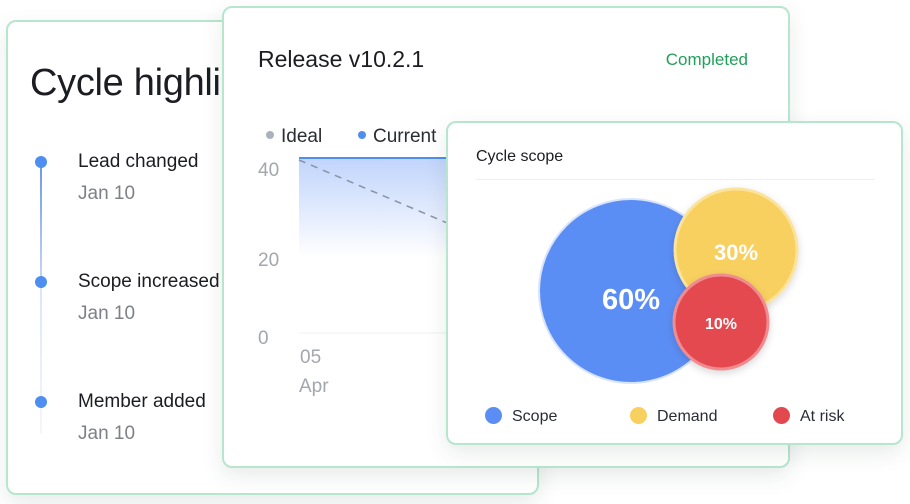  Describe the element at coordinates (263, 338) in the screenshot. I see `y-tick-label: 0` at that location.